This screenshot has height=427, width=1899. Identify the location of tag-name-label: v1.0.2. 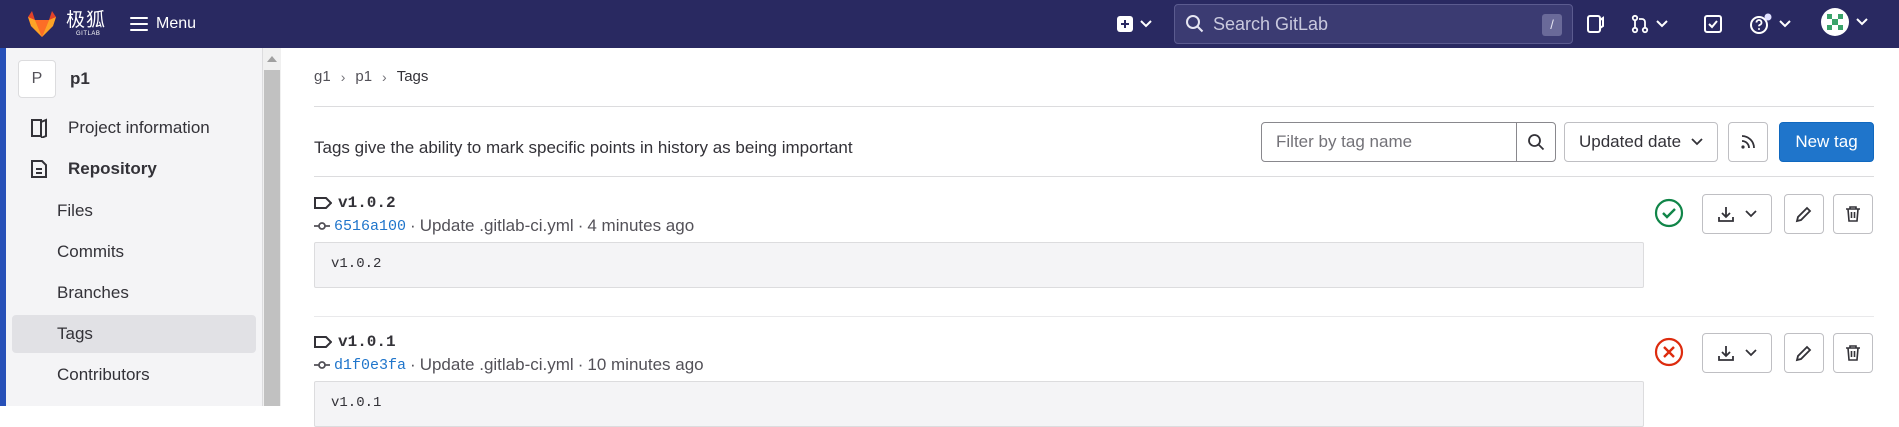
(367, 203).